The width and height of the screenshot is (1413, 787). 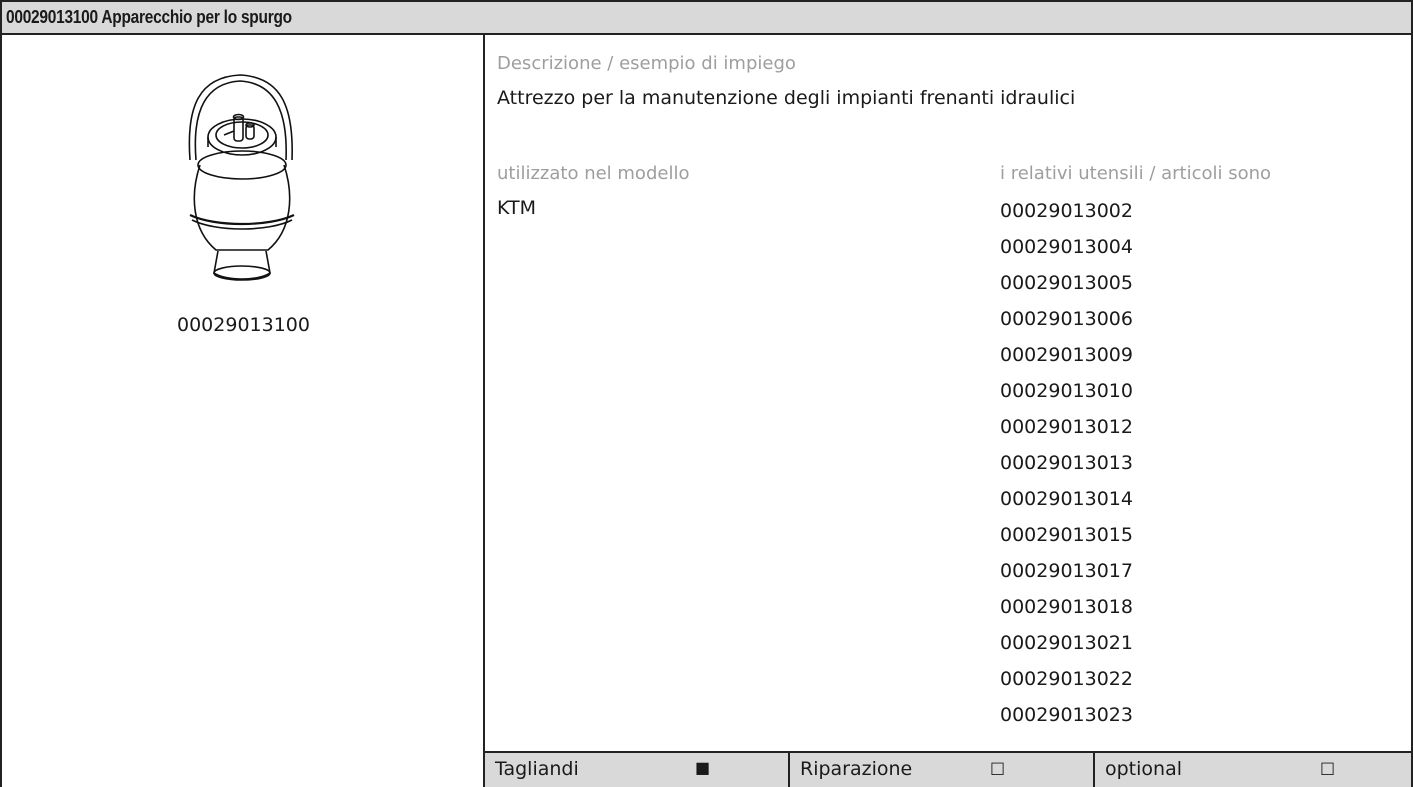 What do you see at coordinates (856, 769) in the screenshot?
I see `category-label: Riparazione` at bounding box center [856, 769].